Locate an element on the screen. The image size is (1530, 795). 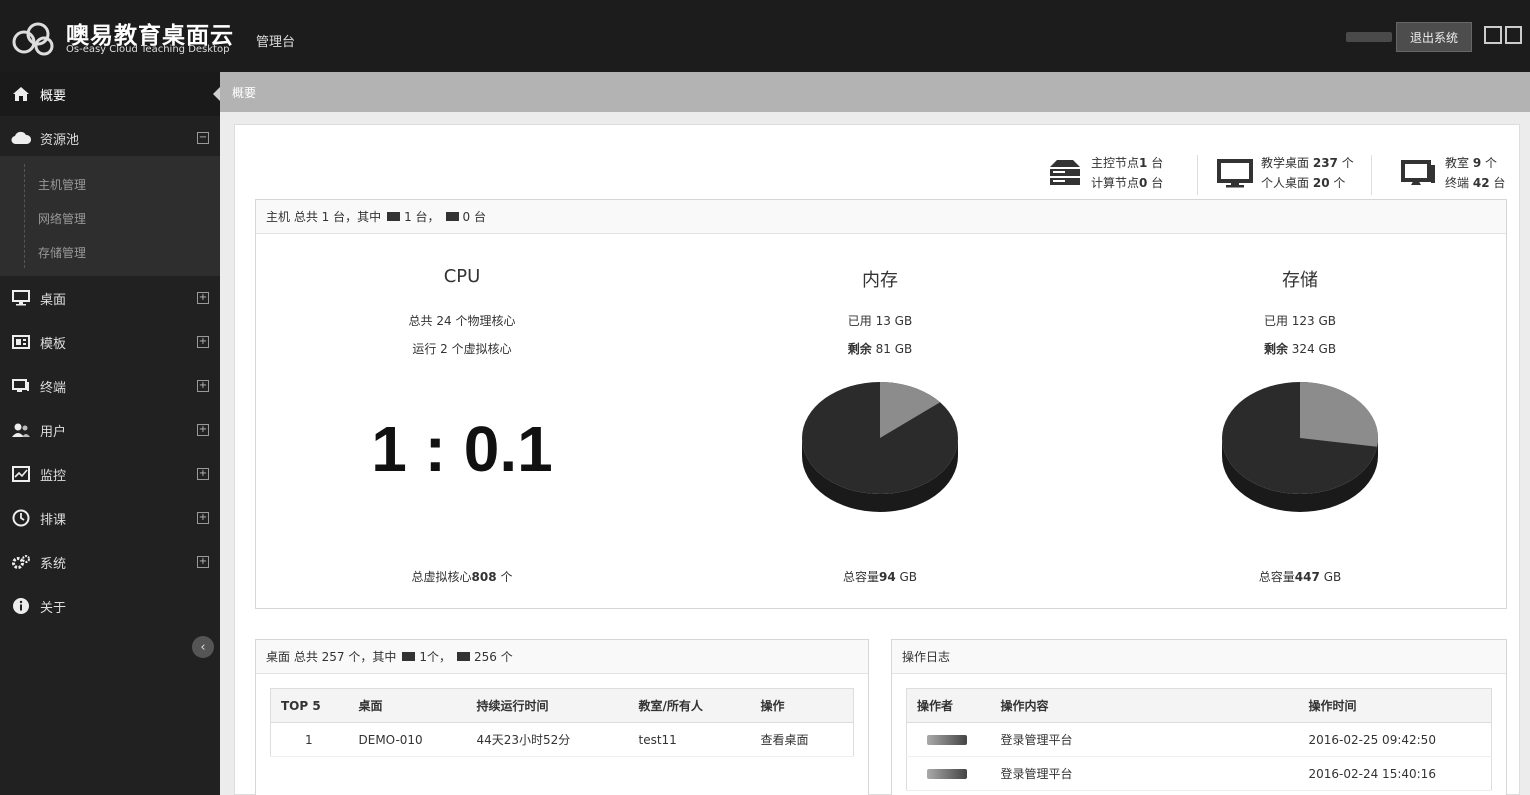
storage-pie is located at coordinates (1300, 447).